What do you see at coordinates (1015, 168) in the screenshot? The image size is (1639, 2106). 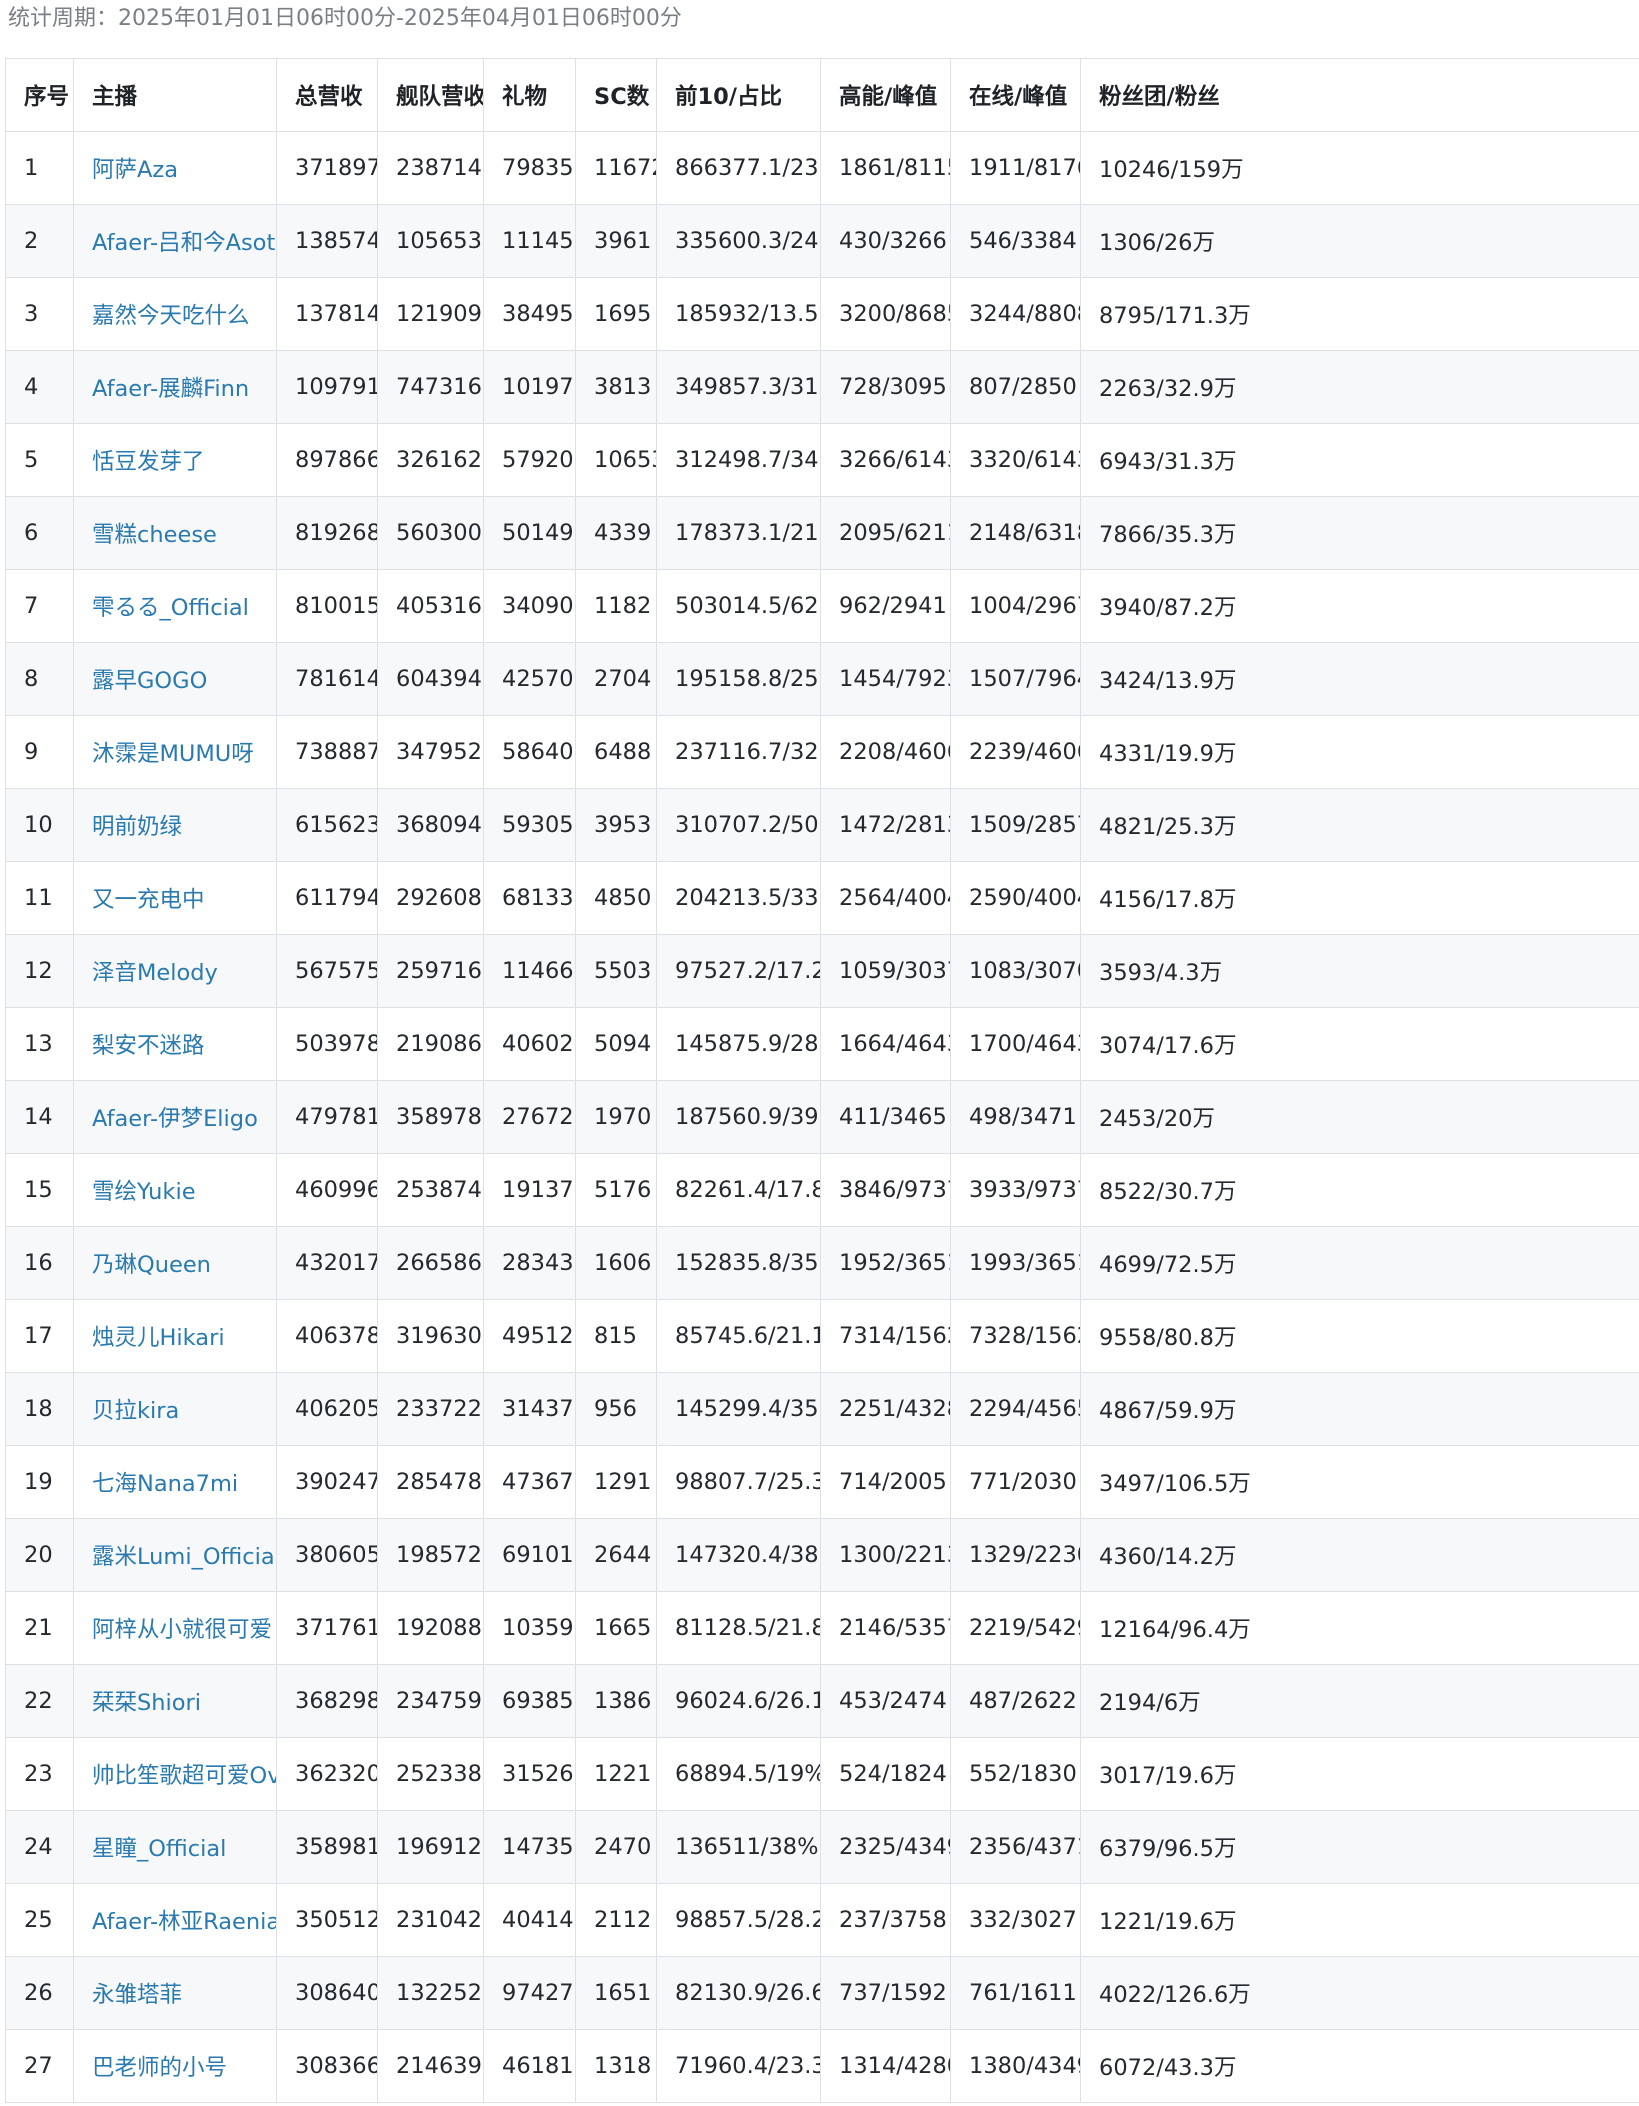 I see `cell-col-online-peak: 1911/8176` at bounding box center [1015, 168].